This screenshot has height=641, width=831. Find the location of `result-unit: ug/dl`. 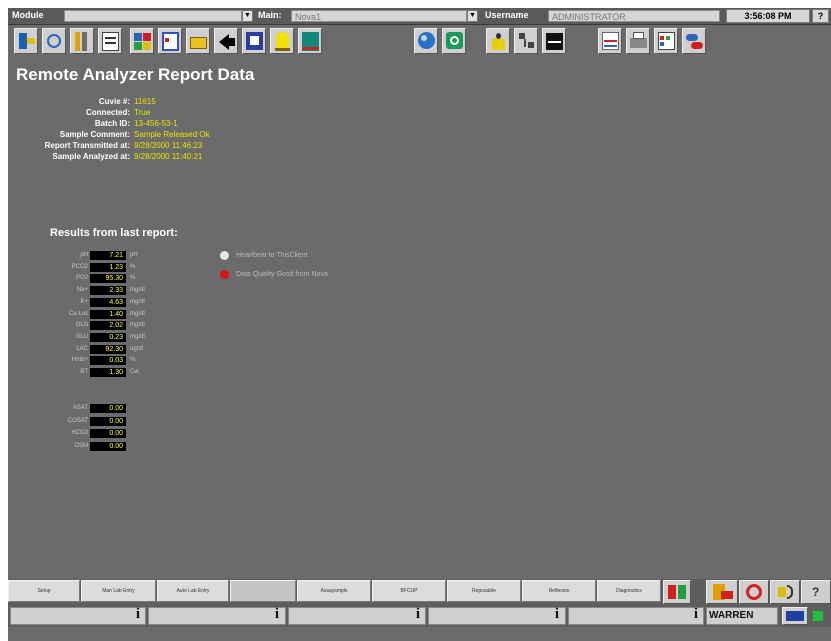

result-unit: ug/dl is located at coordinates (137, 348).